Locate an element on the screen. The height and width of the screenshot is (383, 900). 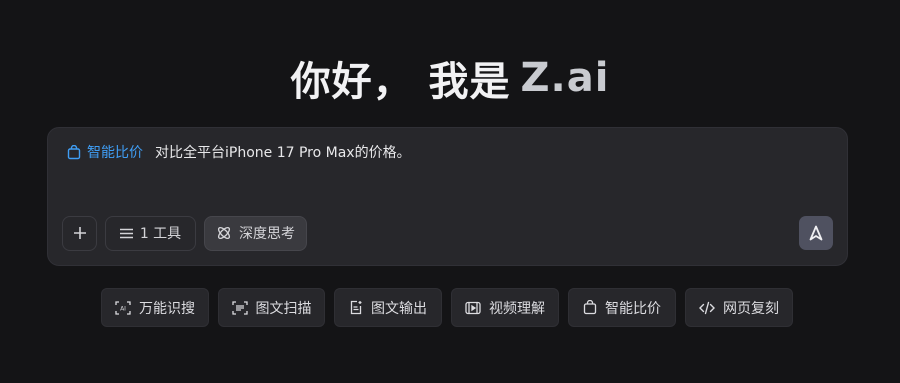
shortcut-chip: 网页复刻 is located at coordinates (739, 307).